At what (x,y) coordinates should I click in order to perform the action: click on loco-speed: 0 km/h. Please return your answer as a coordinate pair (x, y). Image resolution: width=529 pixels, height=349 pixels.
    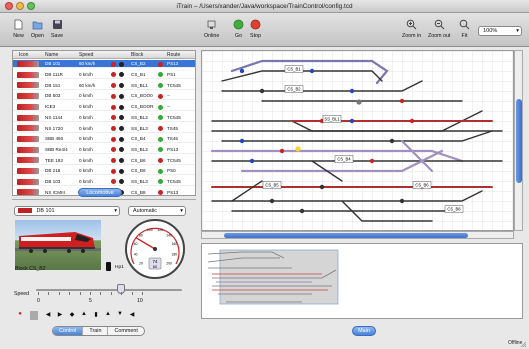
    Looking at the image, I should click on (86, 149).